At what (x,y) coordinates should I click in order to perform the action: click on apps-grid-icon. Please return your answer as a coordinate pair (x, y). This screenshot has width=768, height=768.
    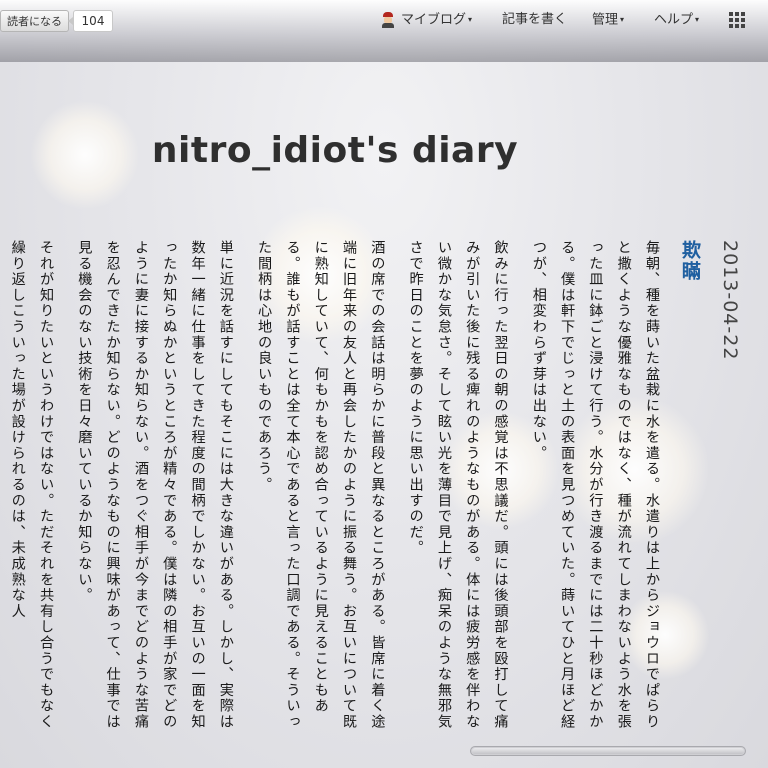
    Looking at the image, I should click on (737, 20).